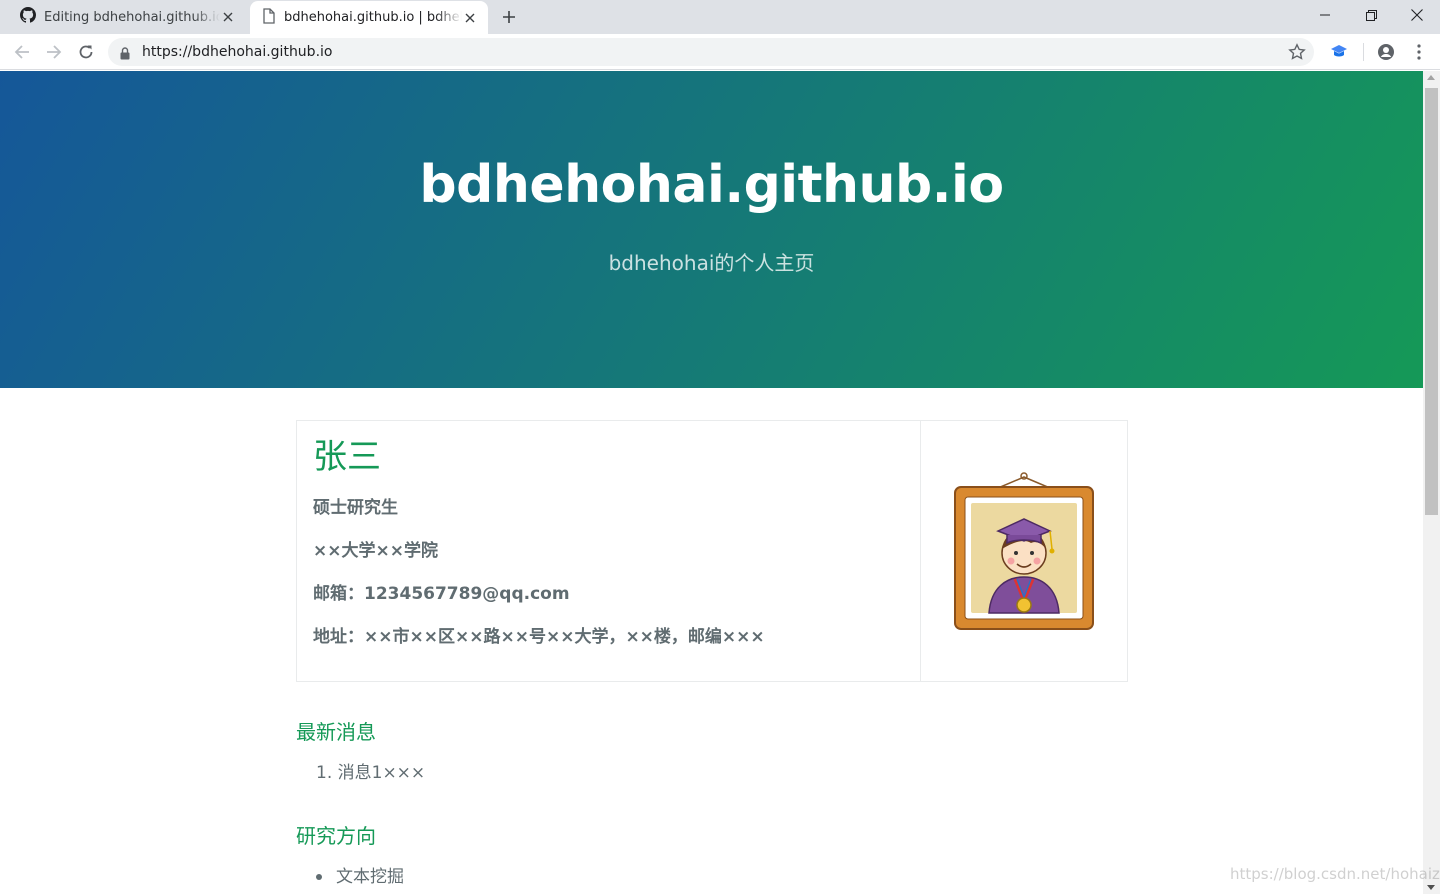  I want to click on restore-button, so click(1371, 15).